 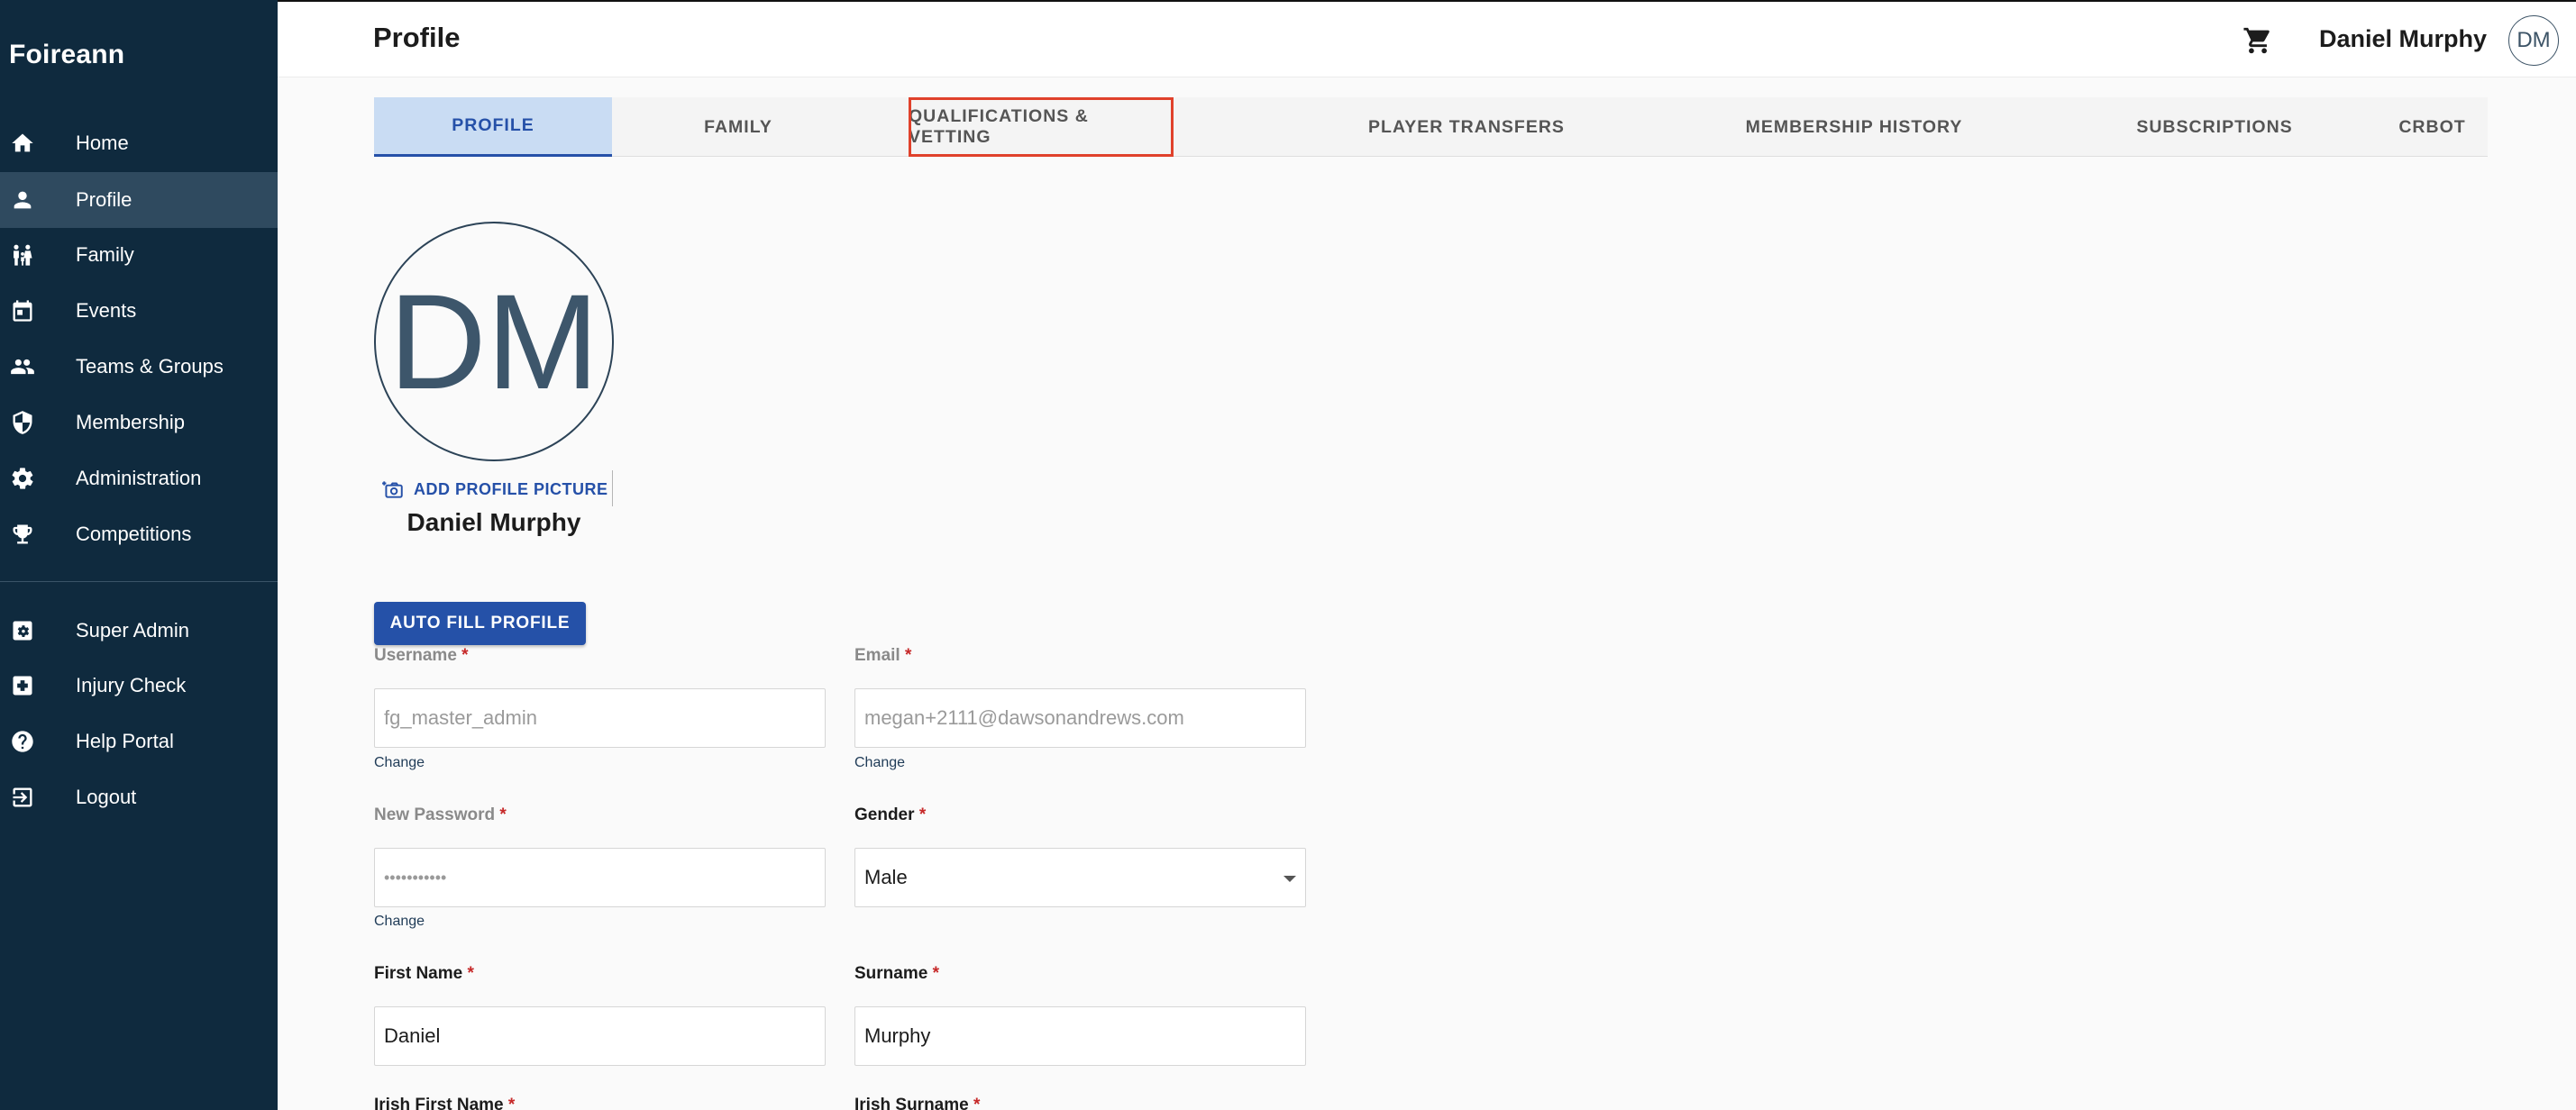 I want to click on logout-icon, so click(x=22, y=797).